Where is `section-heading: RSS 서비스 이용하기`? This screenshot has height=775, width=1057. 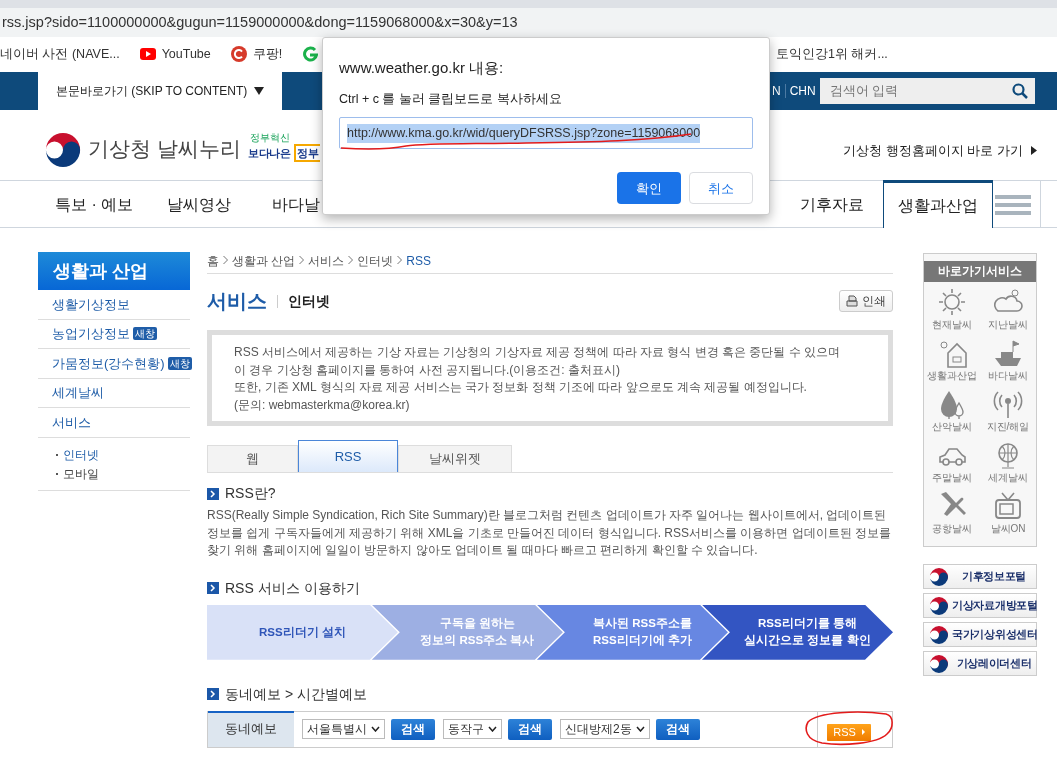
section-heading: RSS 서비스 이용하기 is located at coordinates (292, 588).